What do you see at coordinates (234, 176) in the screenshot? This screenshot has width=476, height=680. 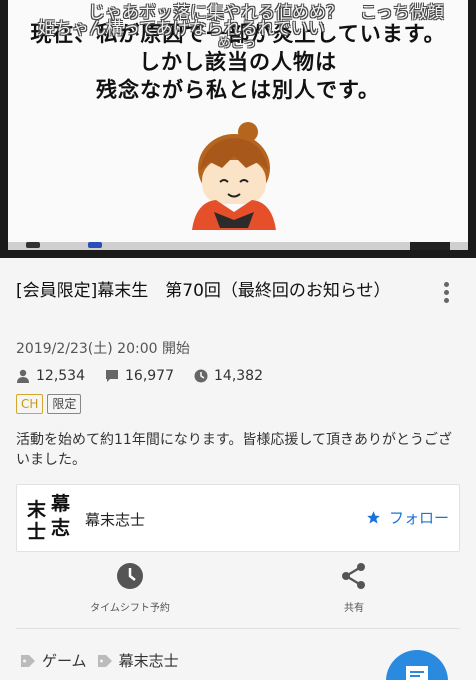 I see `character-illustration` at bounding box center [234, 176].